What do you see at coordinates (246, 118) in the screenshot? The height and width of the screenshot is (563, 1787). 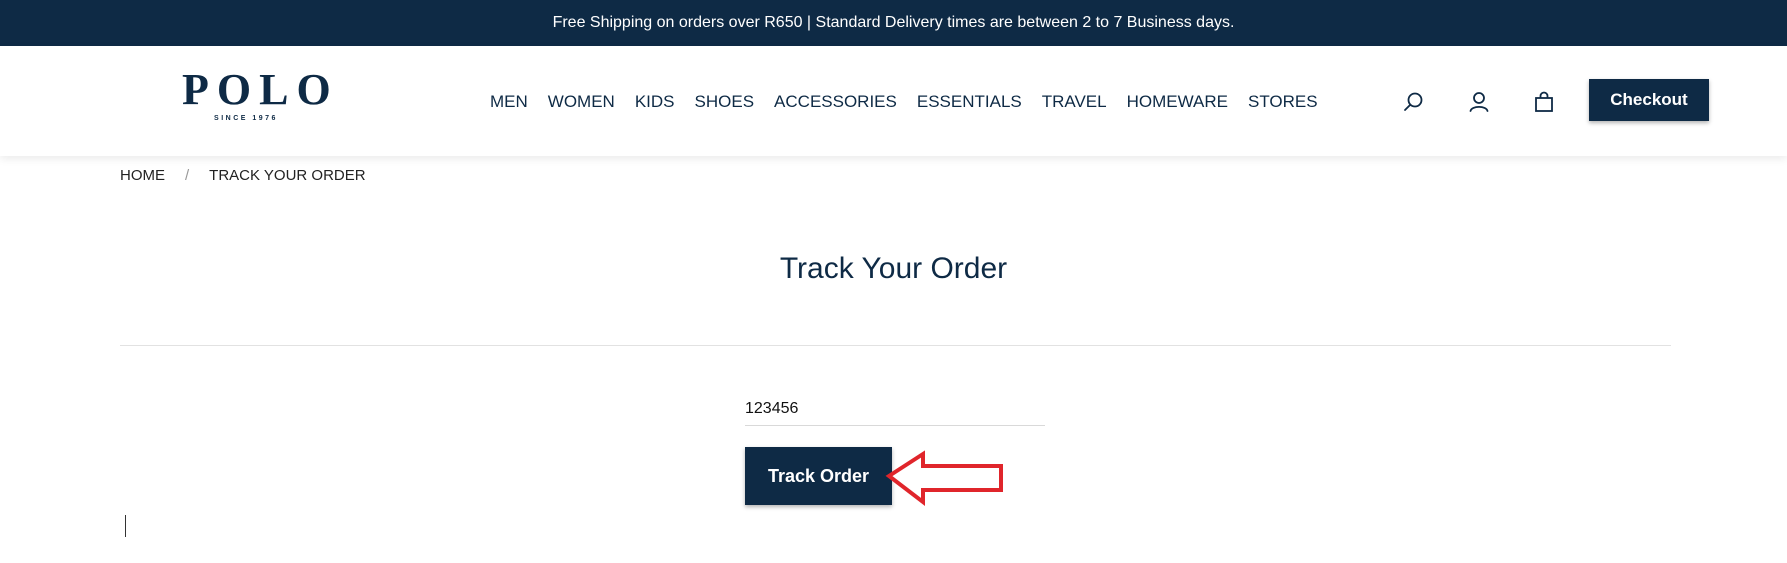 I see `logo-tagline: SINCE 1976` at bounding box center [246, 118].